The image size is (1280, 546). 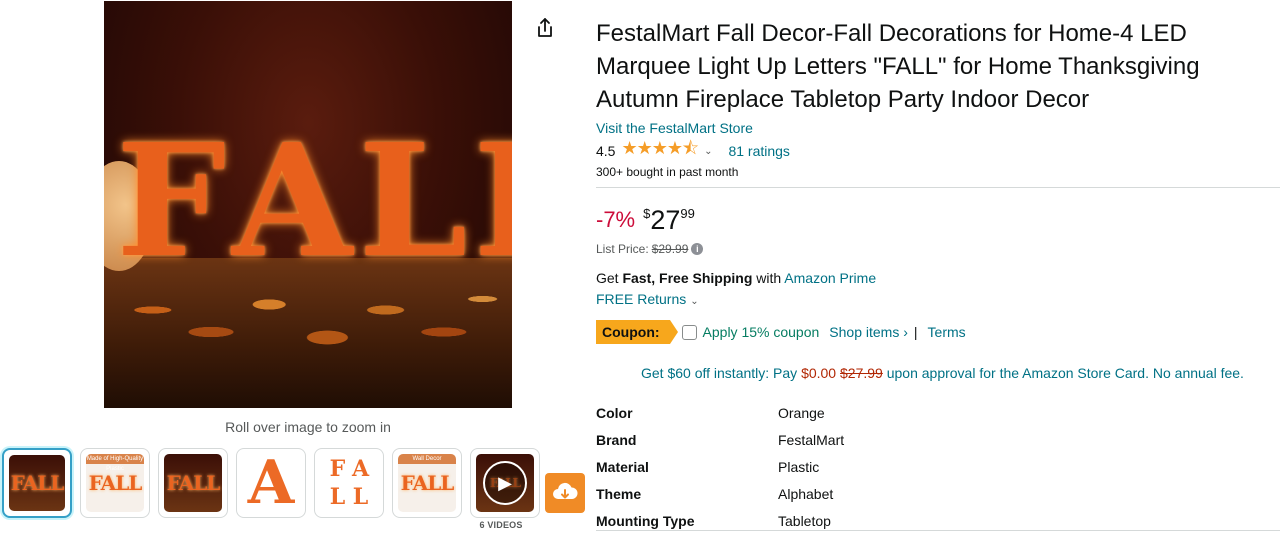 What do you see at coordinates (938, 524) in the screenshot?
I see `spec-row: Mounting Type Tabletop` at bounding box center [938, 524].